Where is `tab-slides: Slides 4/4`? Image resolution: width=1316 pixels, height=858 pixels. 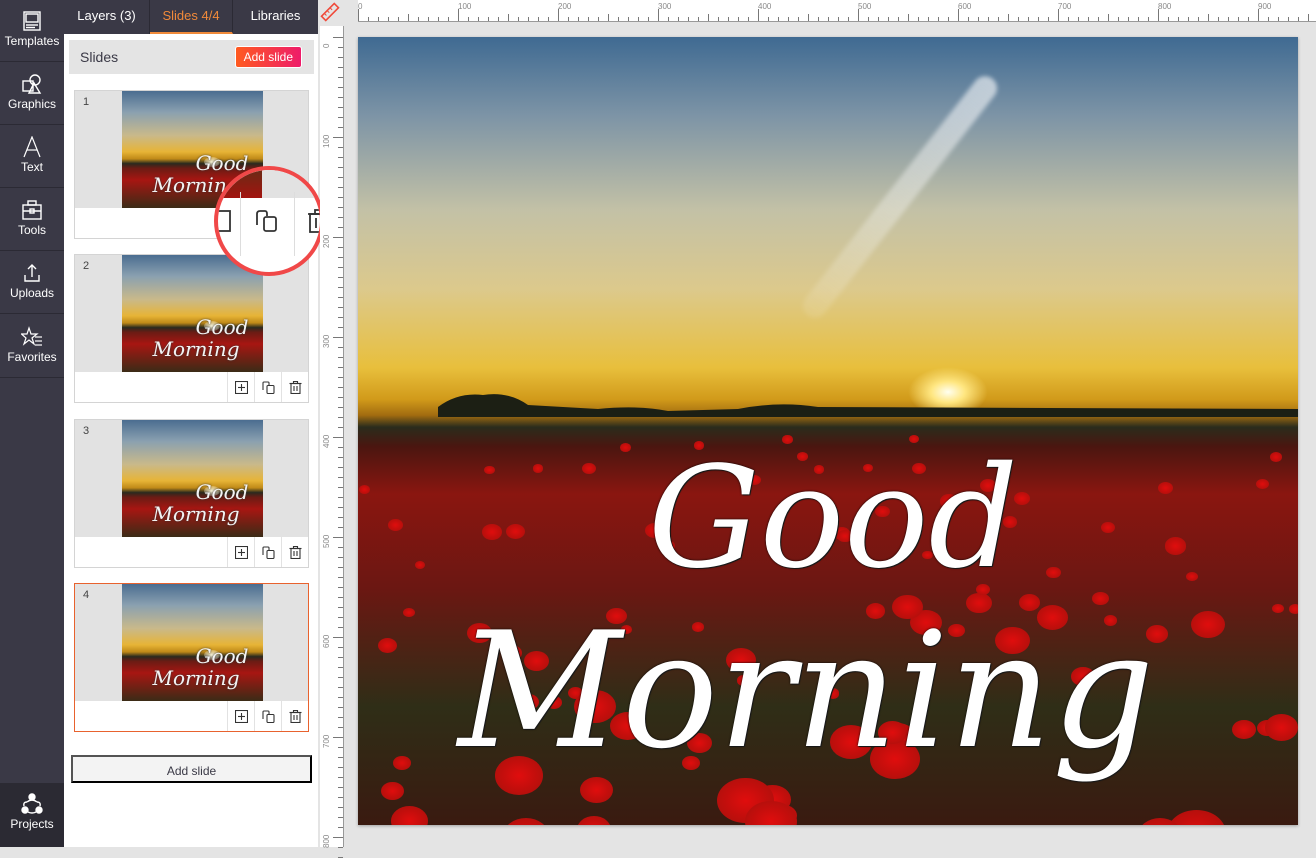
tab-slides: Slides 4/4 is located at coordinates (191, 17).